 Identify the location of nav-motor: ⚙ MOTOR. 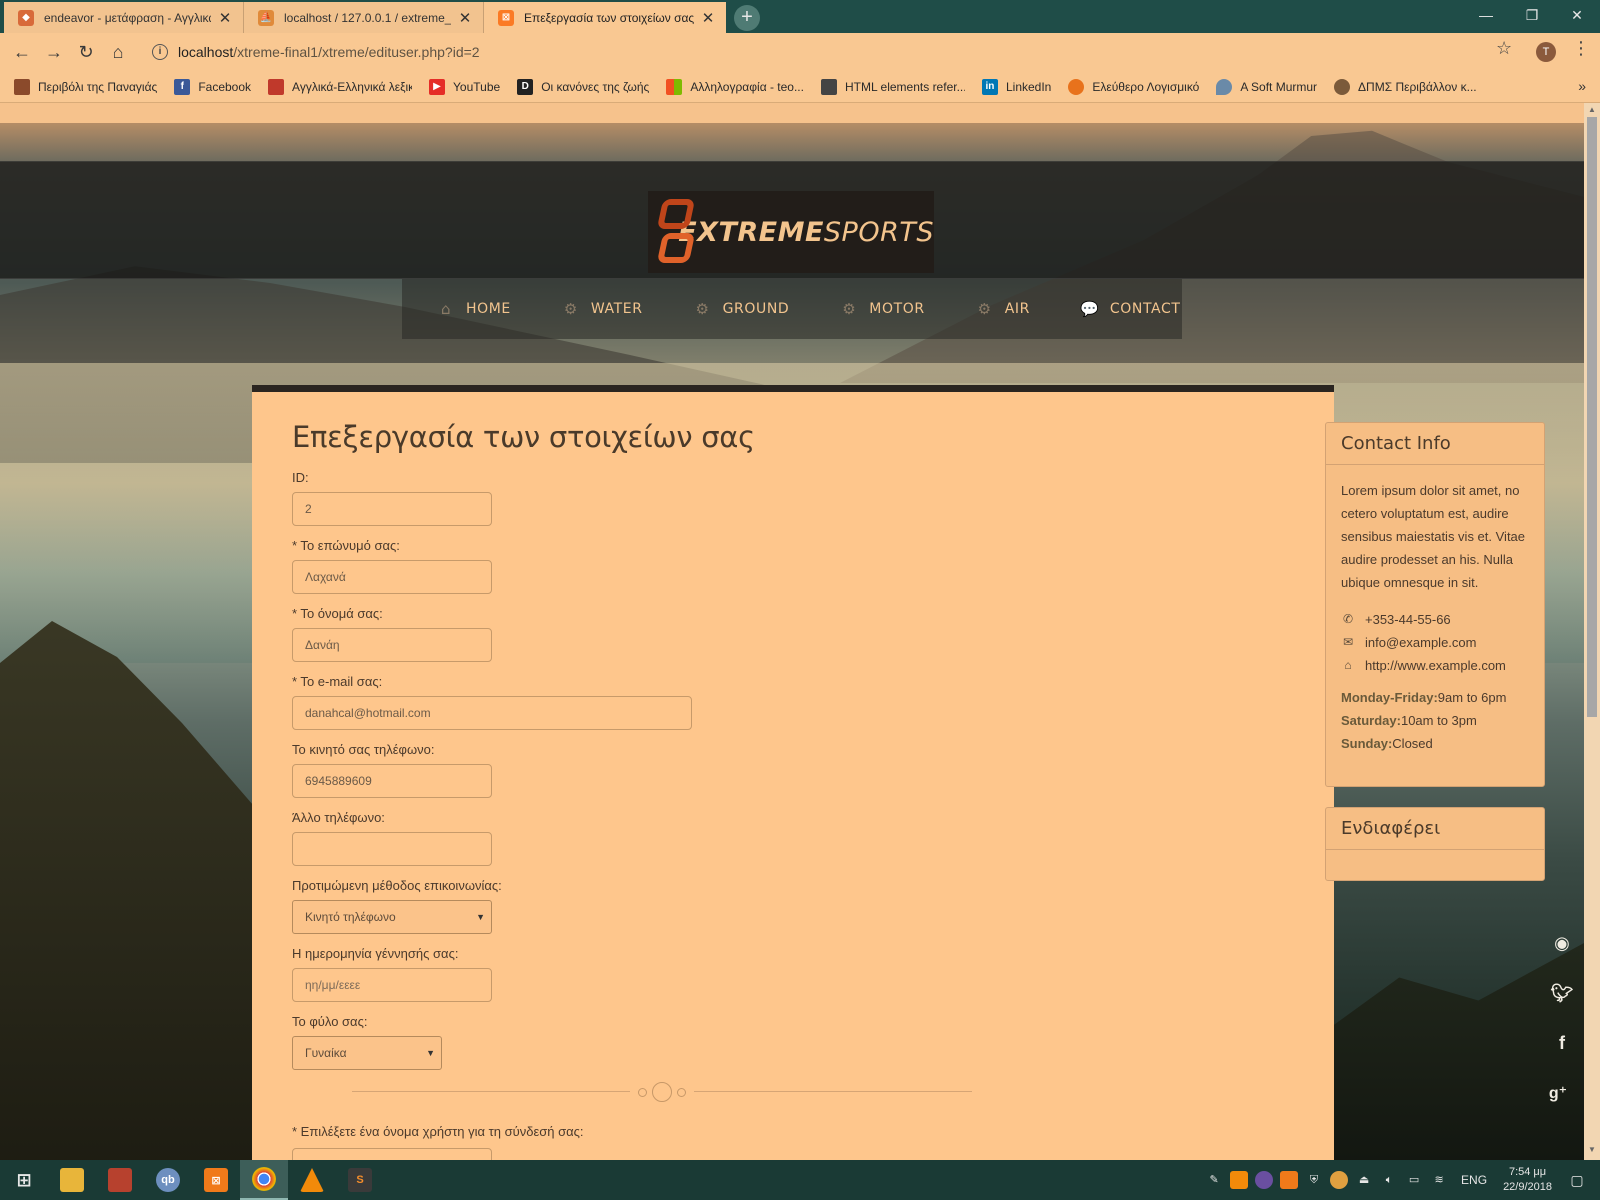
(881, 309).